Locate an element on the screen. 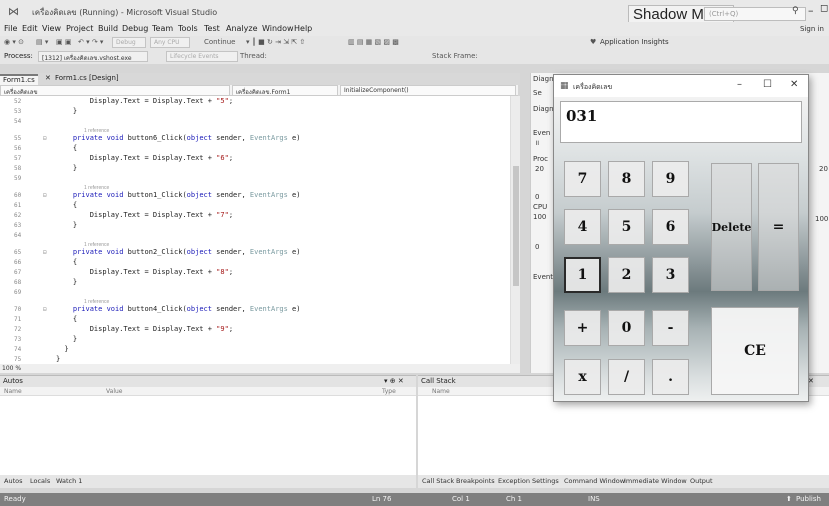 The width and height of the screenshot is (829, 506). maximize-icon: ☐ is located at coordinates (767, 84).